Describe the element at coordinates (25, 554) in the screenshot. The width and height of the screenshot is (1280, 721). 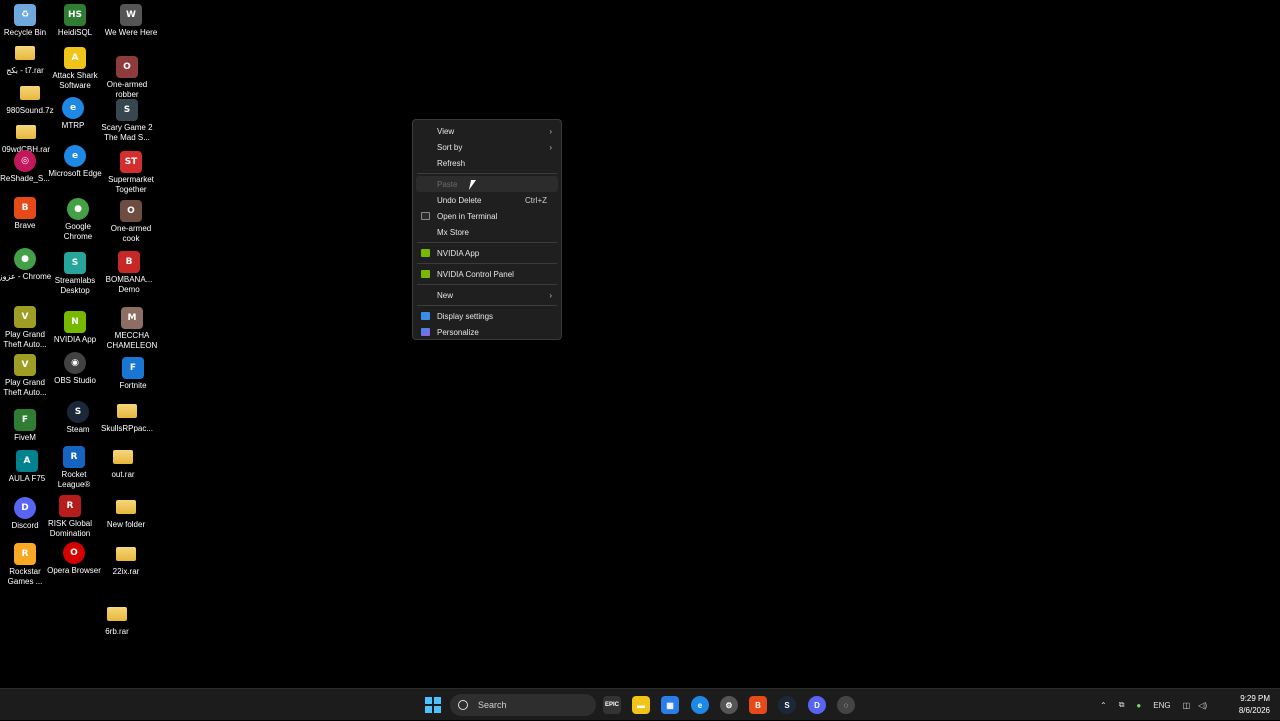
I see `rockstar-icon: R` at that location.